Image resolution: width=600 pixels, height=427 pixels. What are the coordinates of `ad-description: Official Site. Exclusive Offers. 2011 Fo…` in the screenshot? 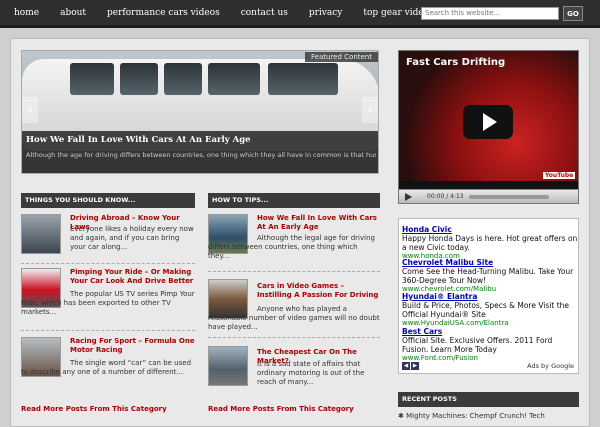 It's located at (477, 345).